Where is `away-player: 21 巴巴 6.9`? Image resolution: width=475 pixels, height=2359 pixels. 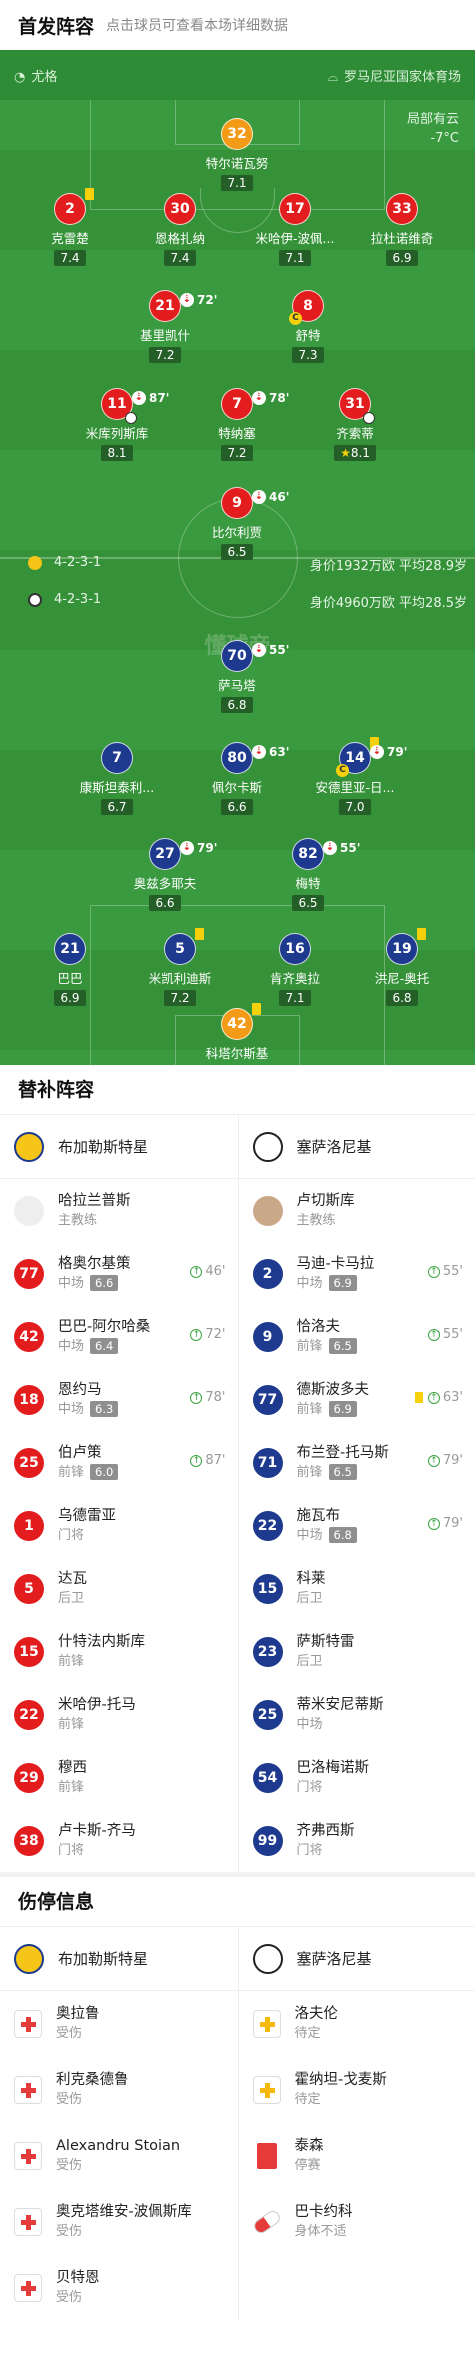
away-player: 21 巴巴 6.9 is located at coordinates (70, 969).